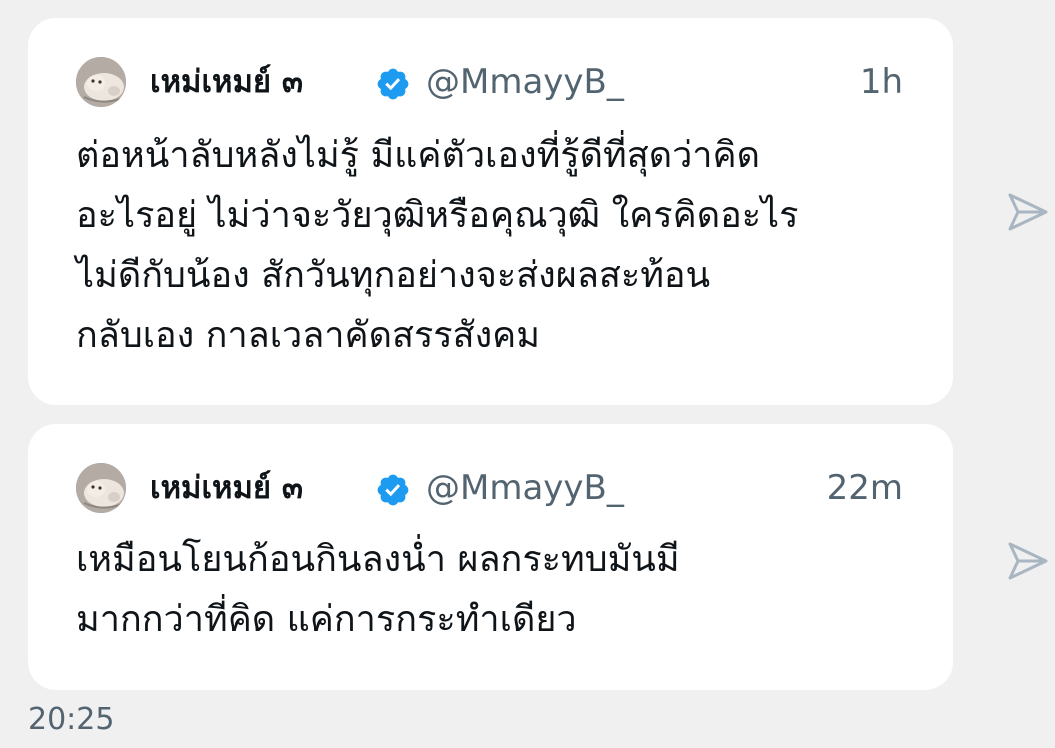 This screenshot has width=1055, height=748. I want to click on tweet-text-line: เหมือนโยนก้อนกินลงน่ำ ผลกระทบมันมี, so click(378, 559).